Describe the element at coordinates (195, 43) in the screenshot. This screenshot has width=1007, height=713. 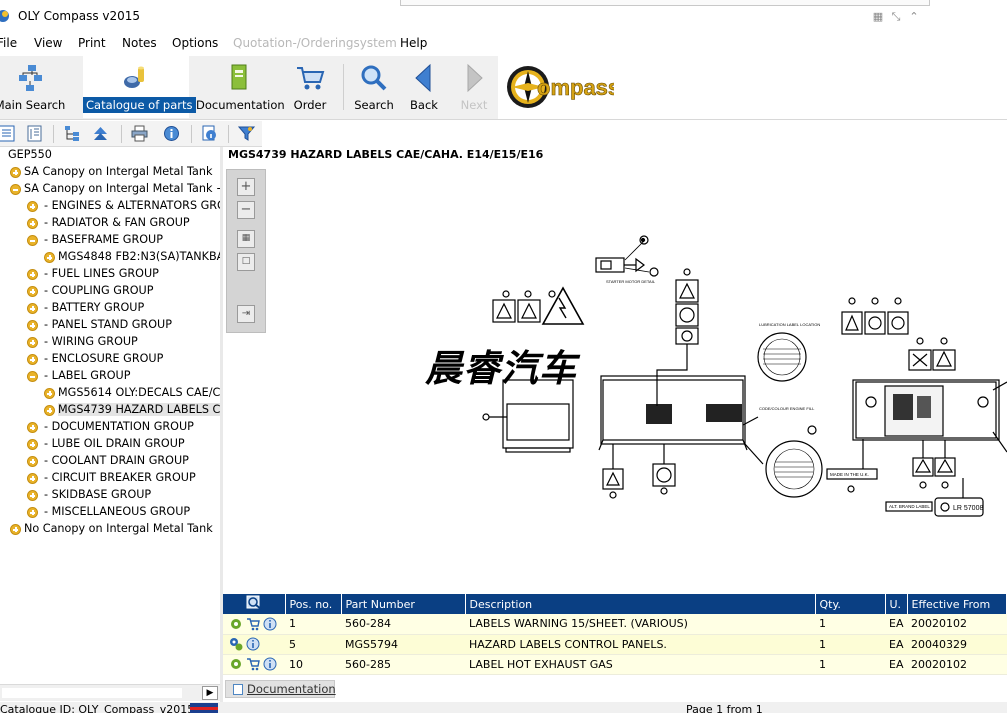
I see `menu-options: Options` at that location.